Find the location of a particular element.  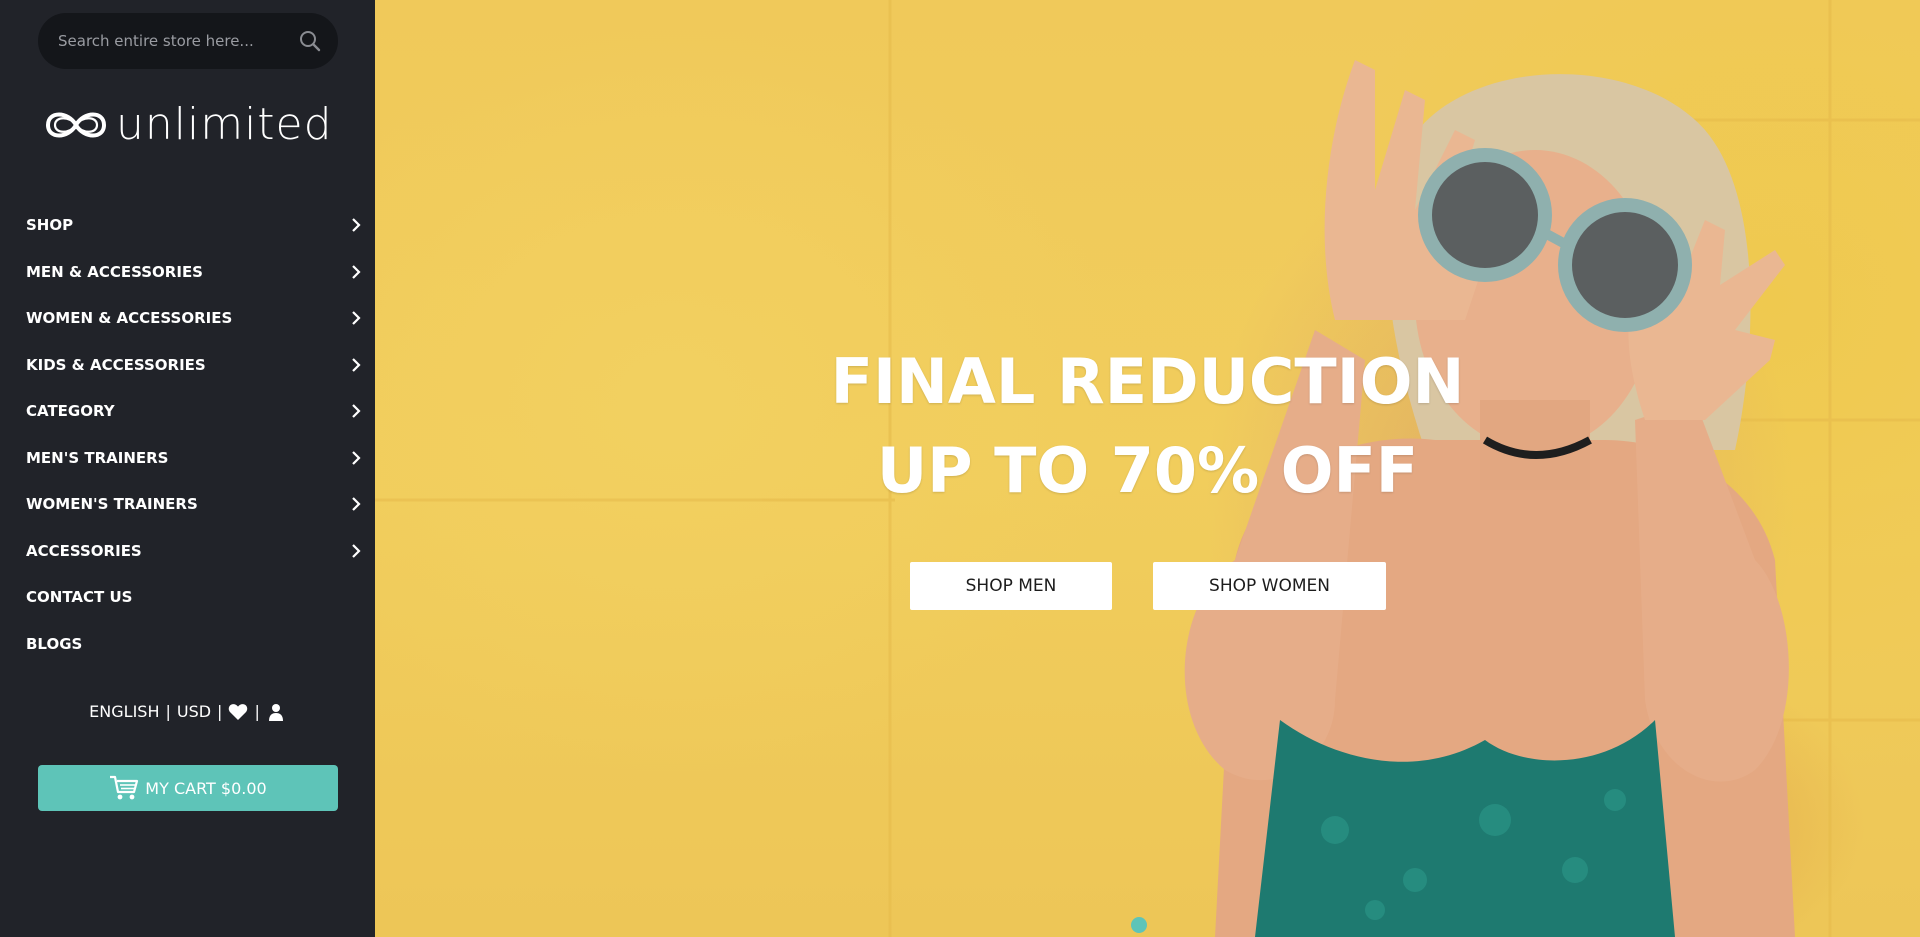

nav-item-womens-trainers: WOMEN'S TRAINERS is located at coordinates (187, 504).